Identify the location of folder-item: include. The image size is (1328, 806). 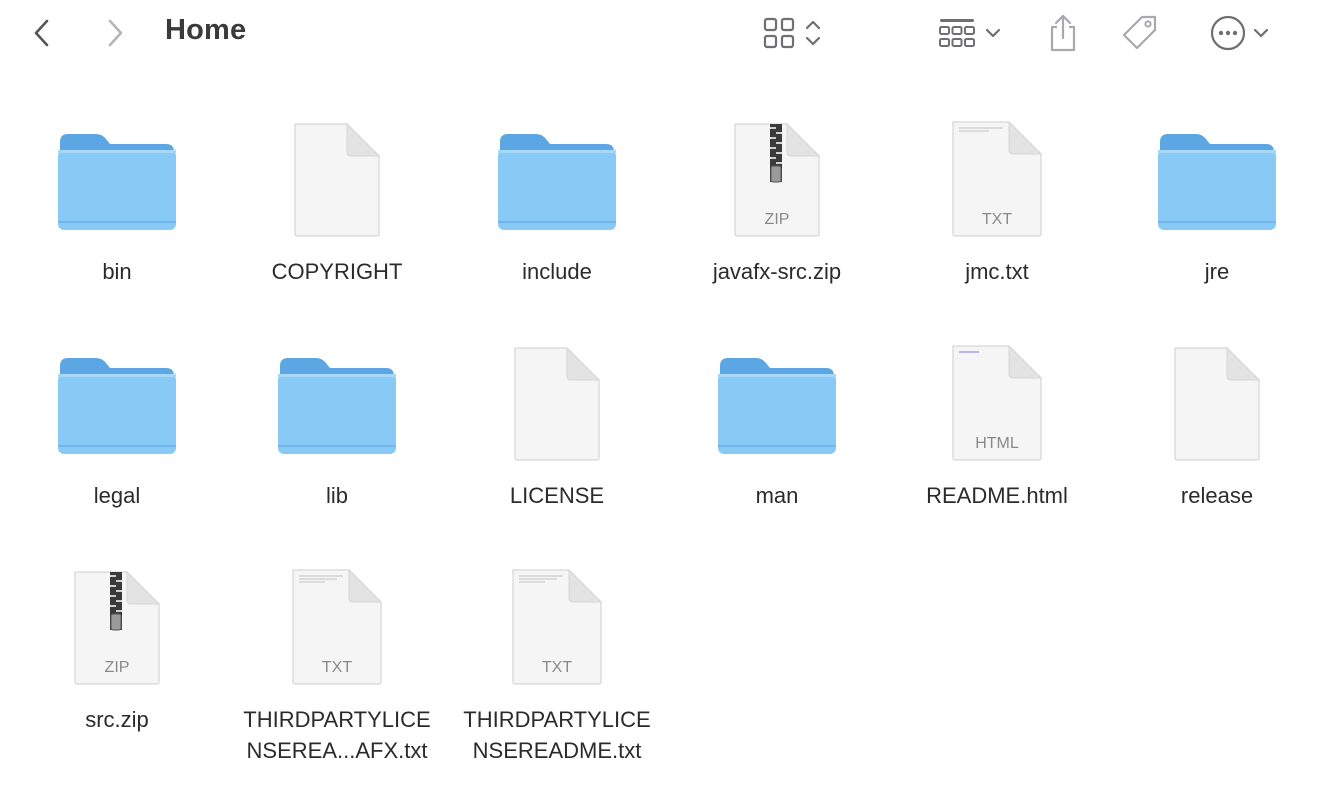
(557, 200).